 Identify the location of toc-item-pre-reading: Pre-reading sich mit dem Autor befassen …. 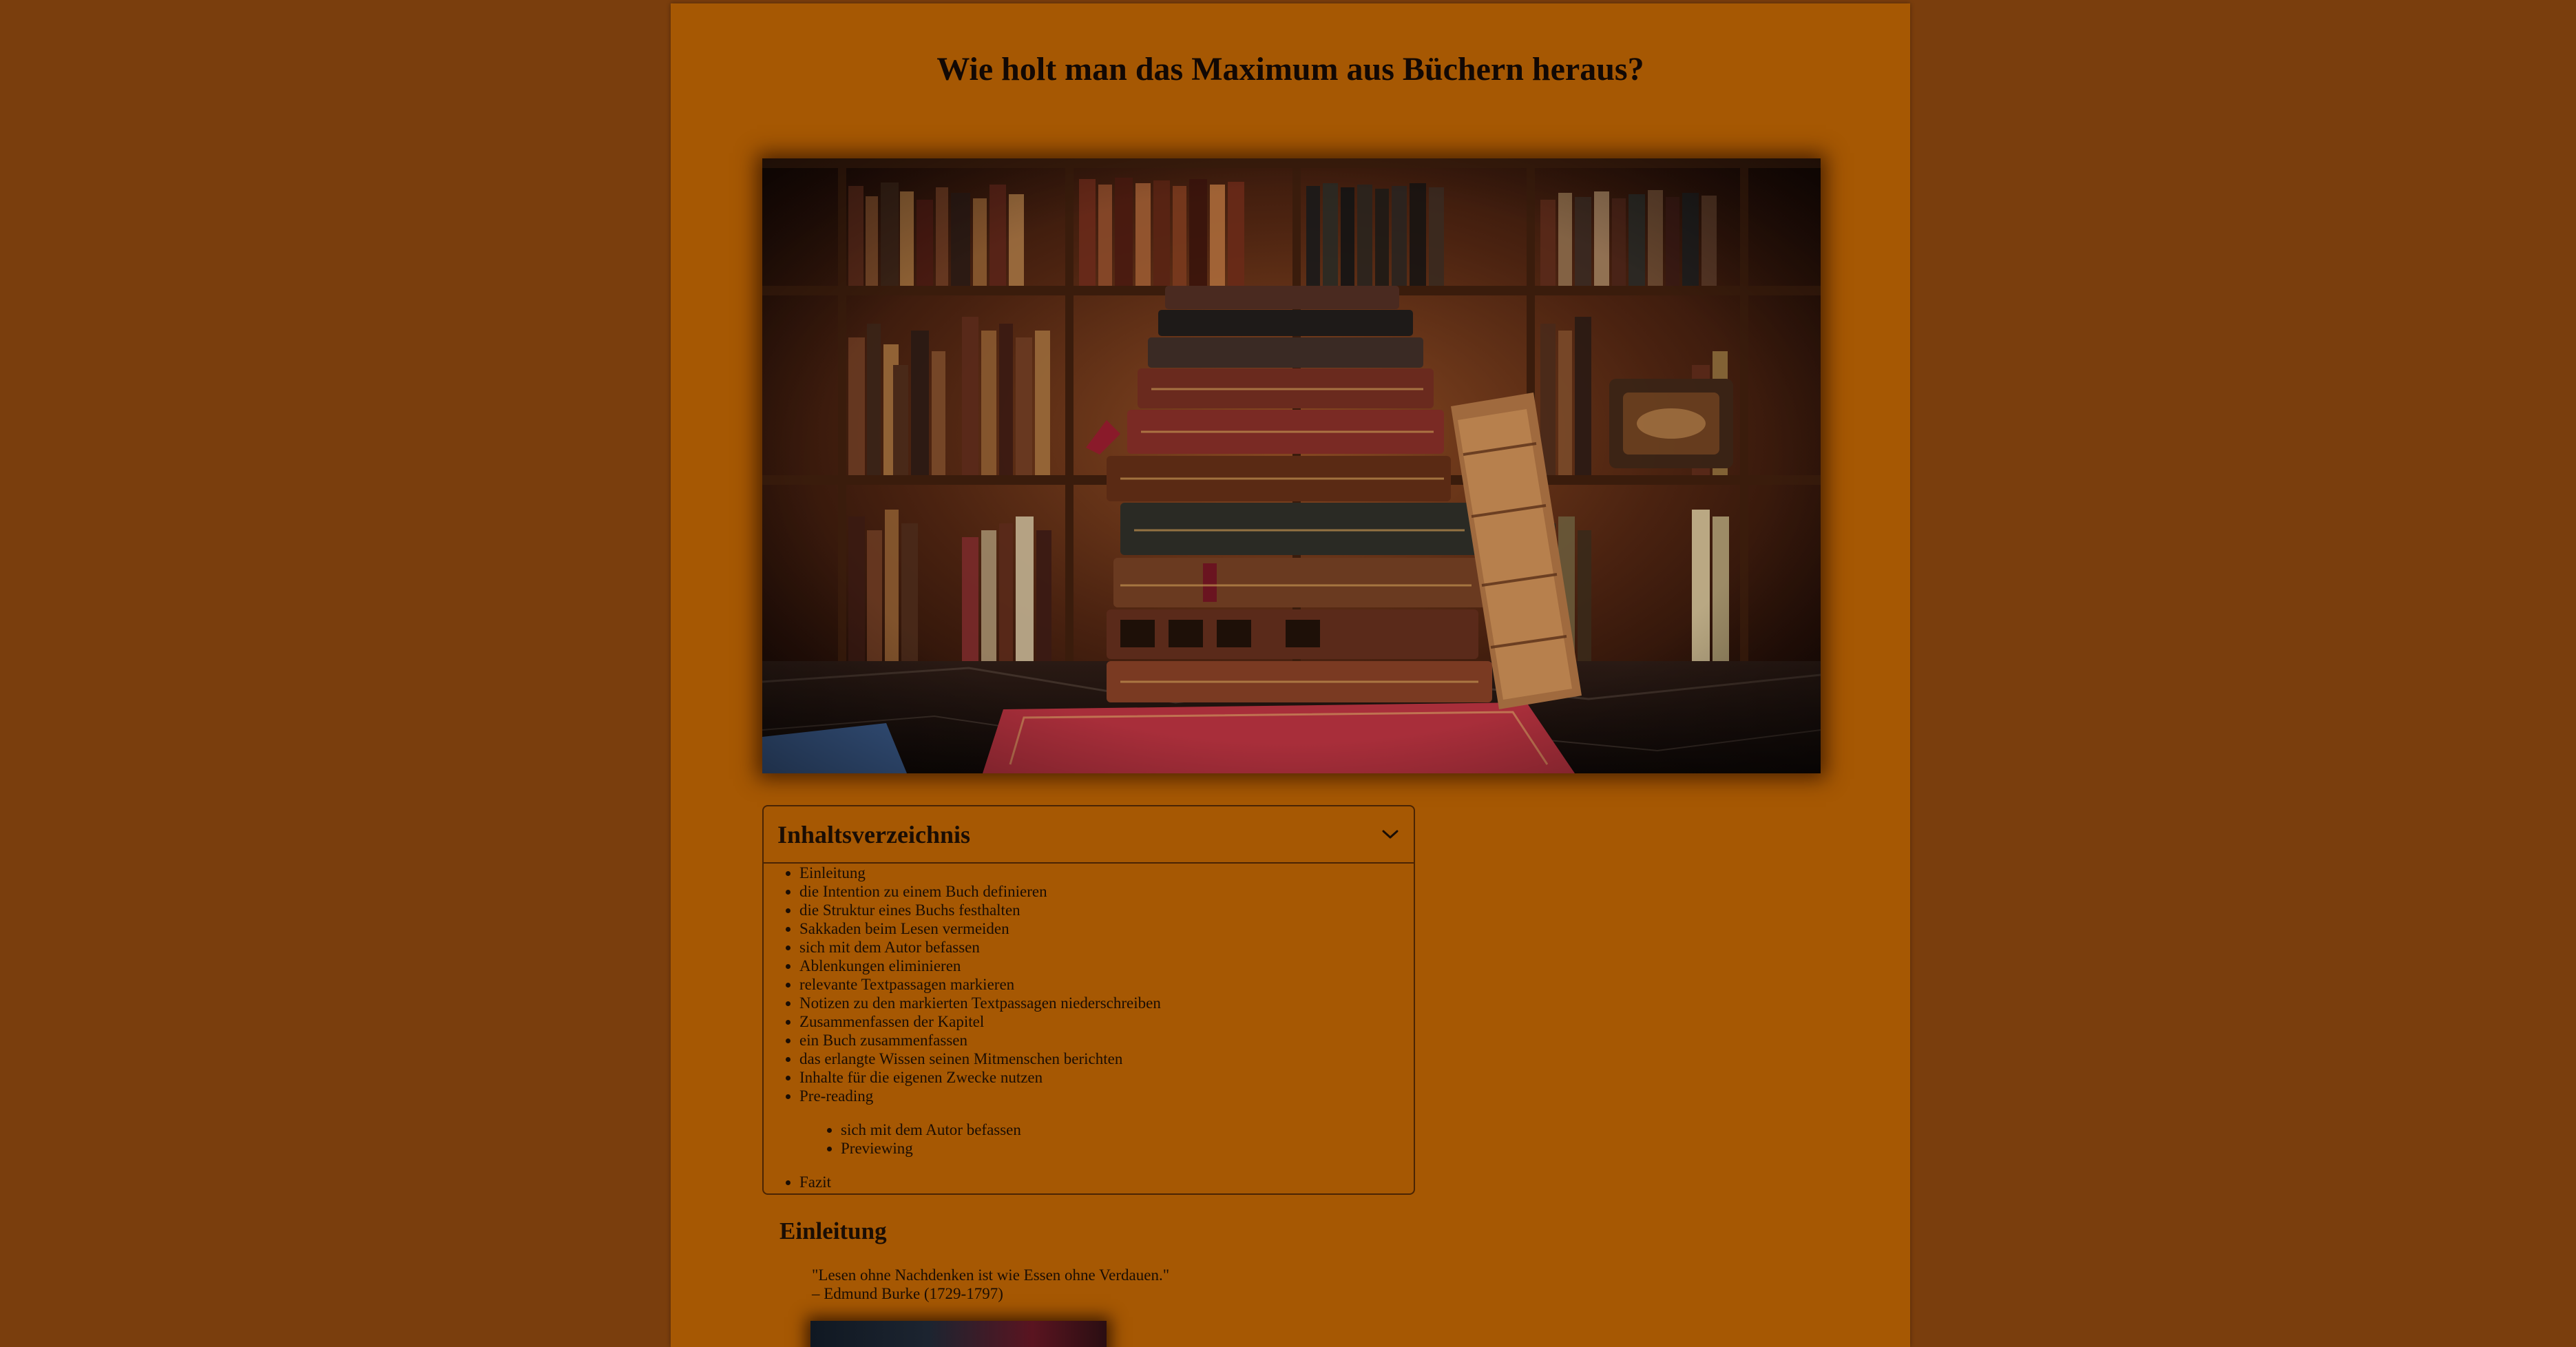
(1106, 1122).